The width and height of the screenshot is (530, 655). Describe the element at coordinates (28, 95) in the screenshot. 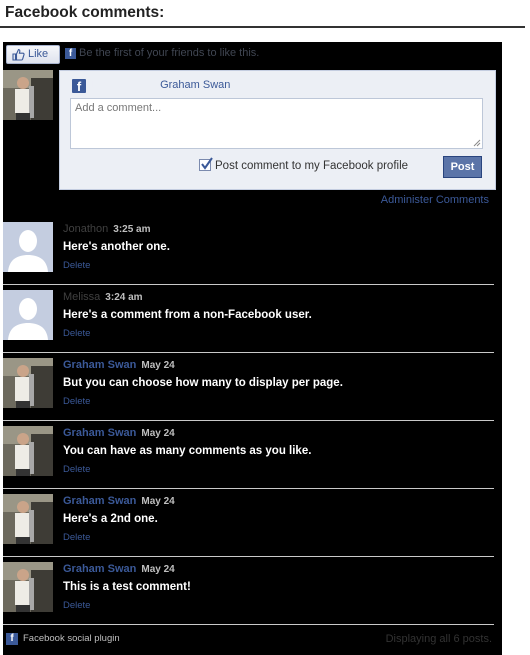

I see `viewer-avatar` at that location.